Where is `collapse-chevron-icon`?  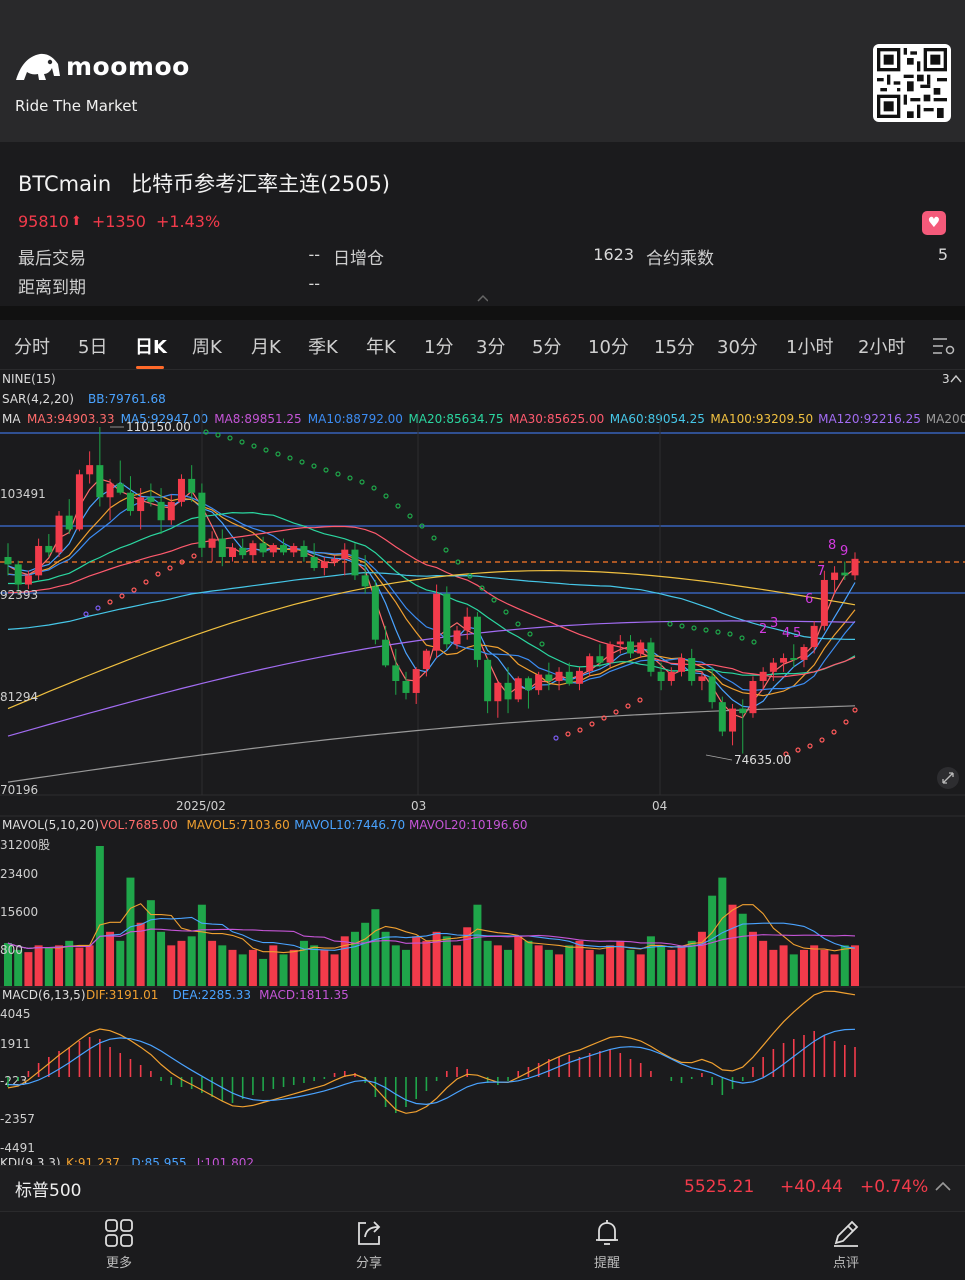
collapse-chevron-icon is located at coordinates (482, 299).